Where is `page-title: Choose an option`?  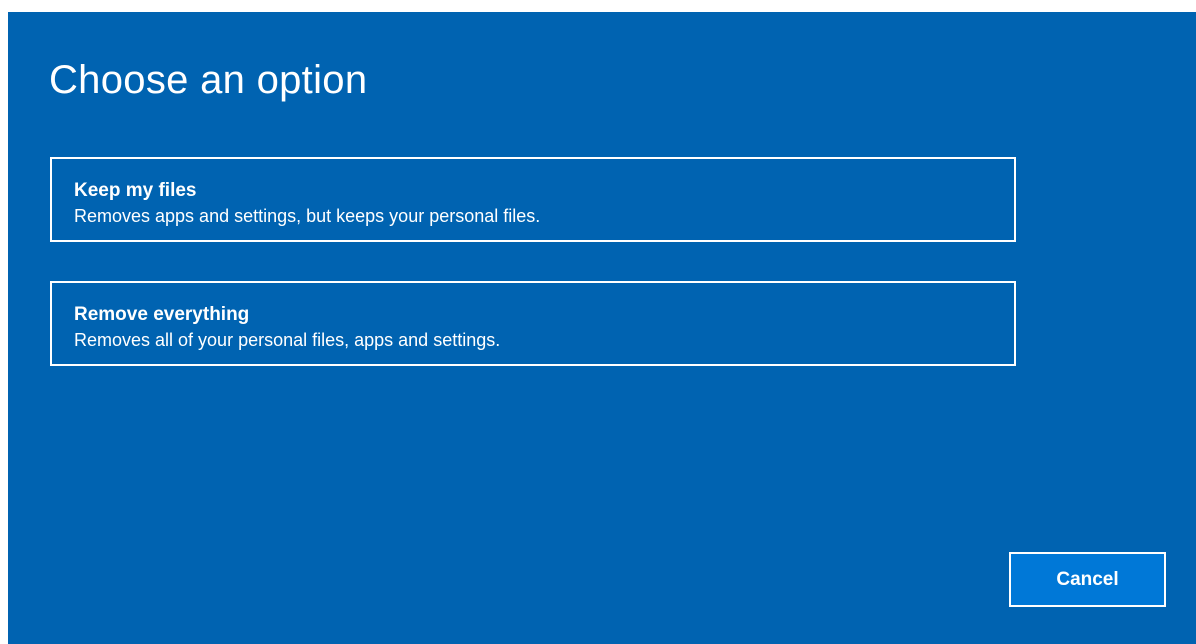 page-title: Choose an option is located at coordinates (208, 80).